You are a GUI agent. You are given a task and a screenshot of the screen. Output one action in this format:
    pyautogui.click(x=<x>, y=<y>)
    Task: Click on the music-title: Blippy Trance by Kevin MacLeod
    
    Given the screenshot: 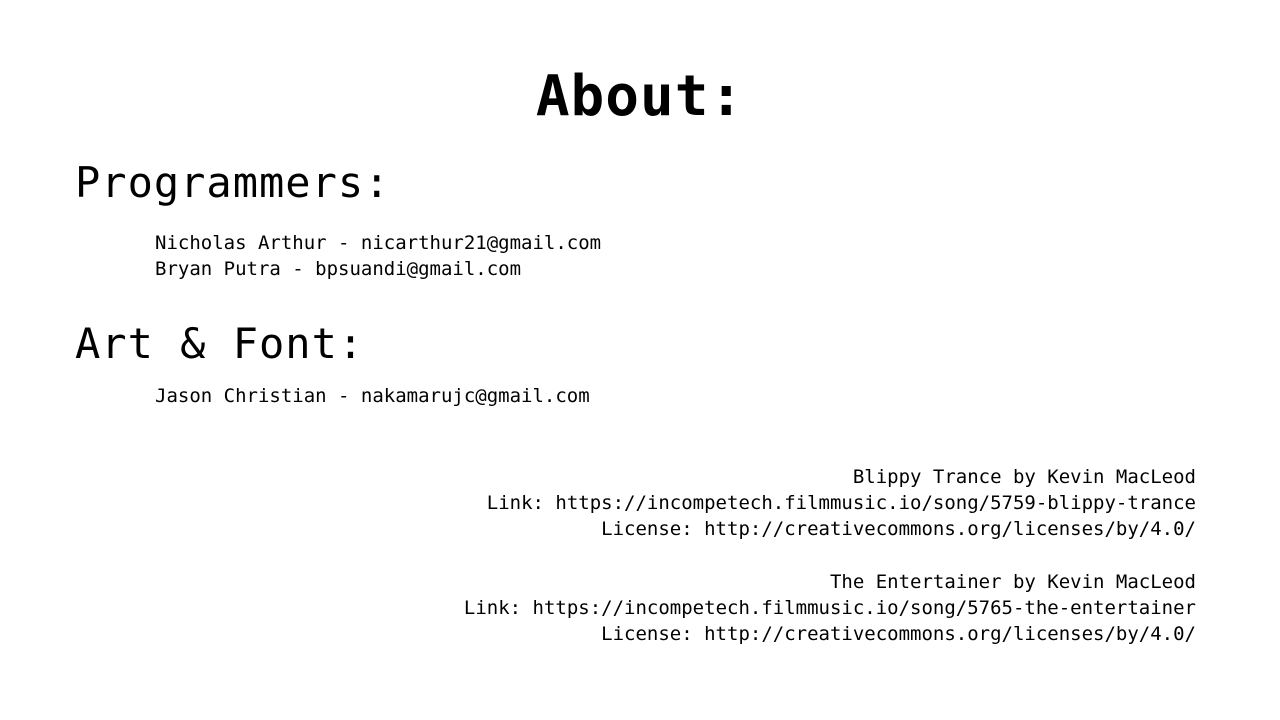 What is the action you would take?
    pyautogui.click(x=1024, y=477)
    